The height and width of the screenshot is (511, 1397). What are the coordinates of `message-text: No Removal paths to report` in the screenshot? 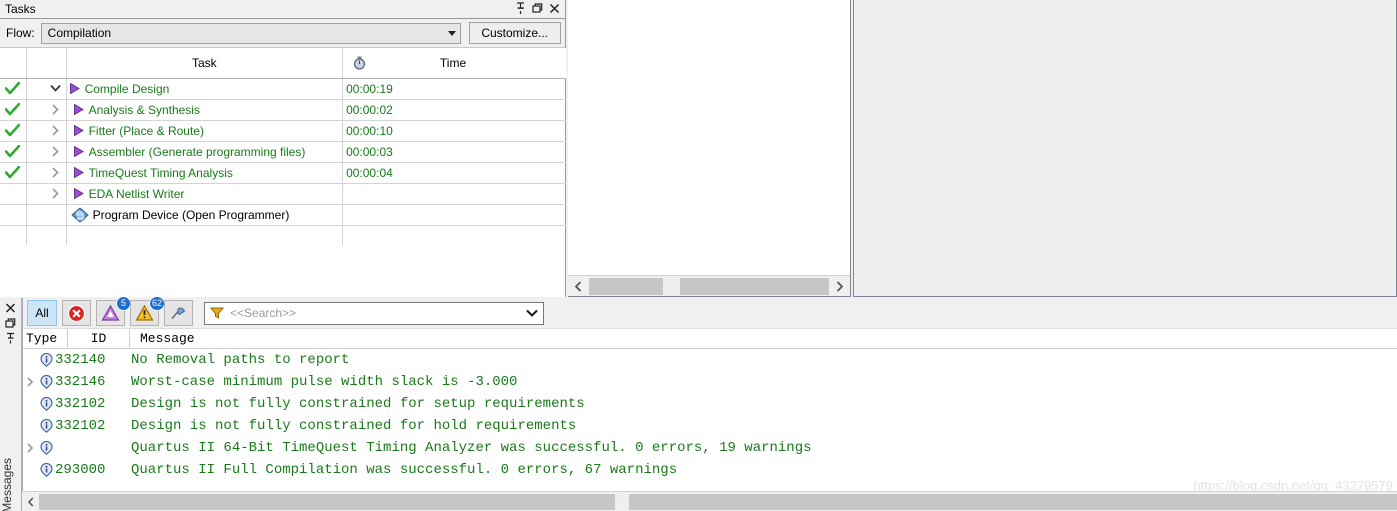 It's located at (240, 360).